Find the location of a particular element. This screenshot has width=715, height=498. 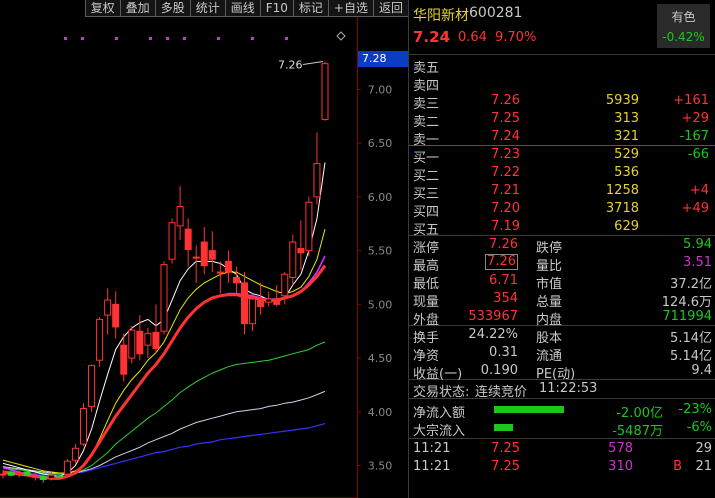

orderbook-volume: 536 is located at coordinates (626, 172).